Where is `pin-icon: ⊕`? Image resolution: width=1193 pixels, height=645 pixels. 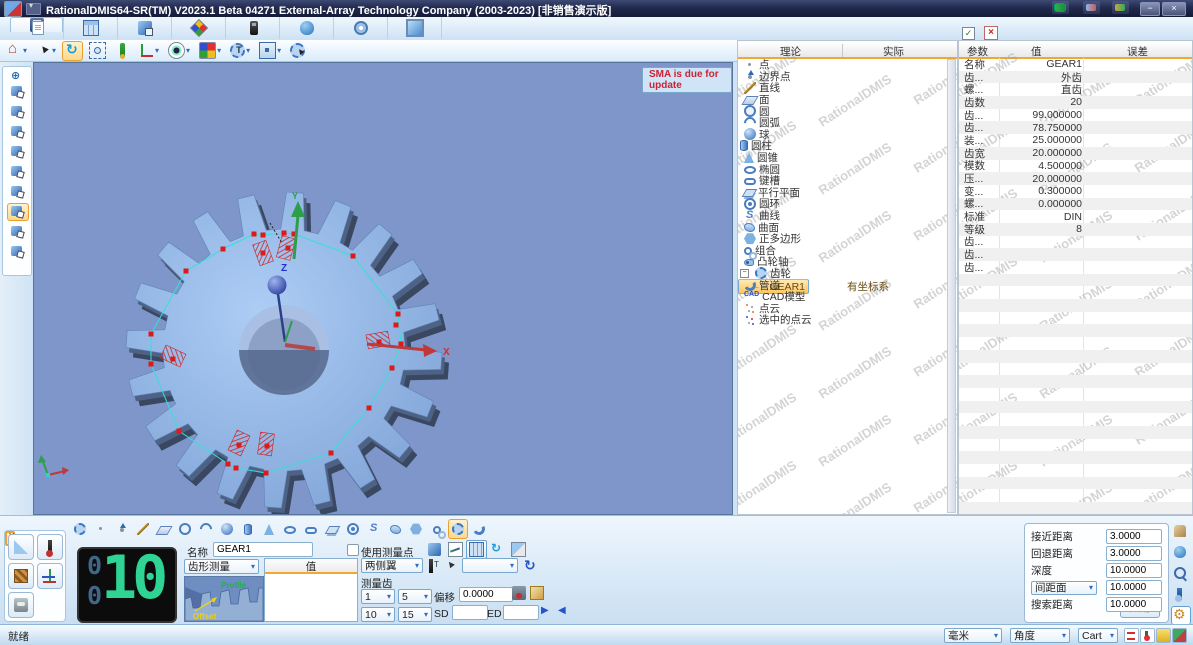 pin-icon: ⊕ is located at coordinates (15, 75).